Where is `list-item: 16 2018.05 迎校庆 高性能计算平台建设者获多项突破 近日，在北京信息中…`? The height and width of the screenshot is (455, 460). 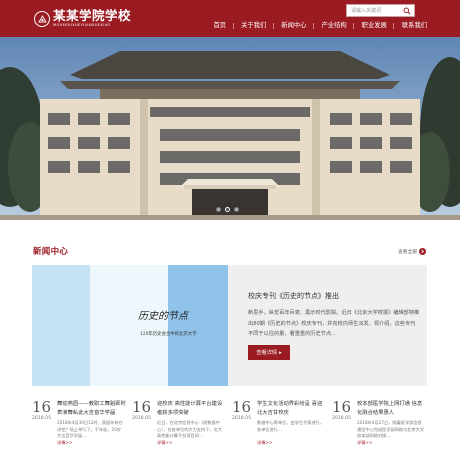
list-item: 16 2018.05 迎校庆 高性能计算平台建设者获多项突破 近日，在北京信息中… is located at coordinates (180, 425).